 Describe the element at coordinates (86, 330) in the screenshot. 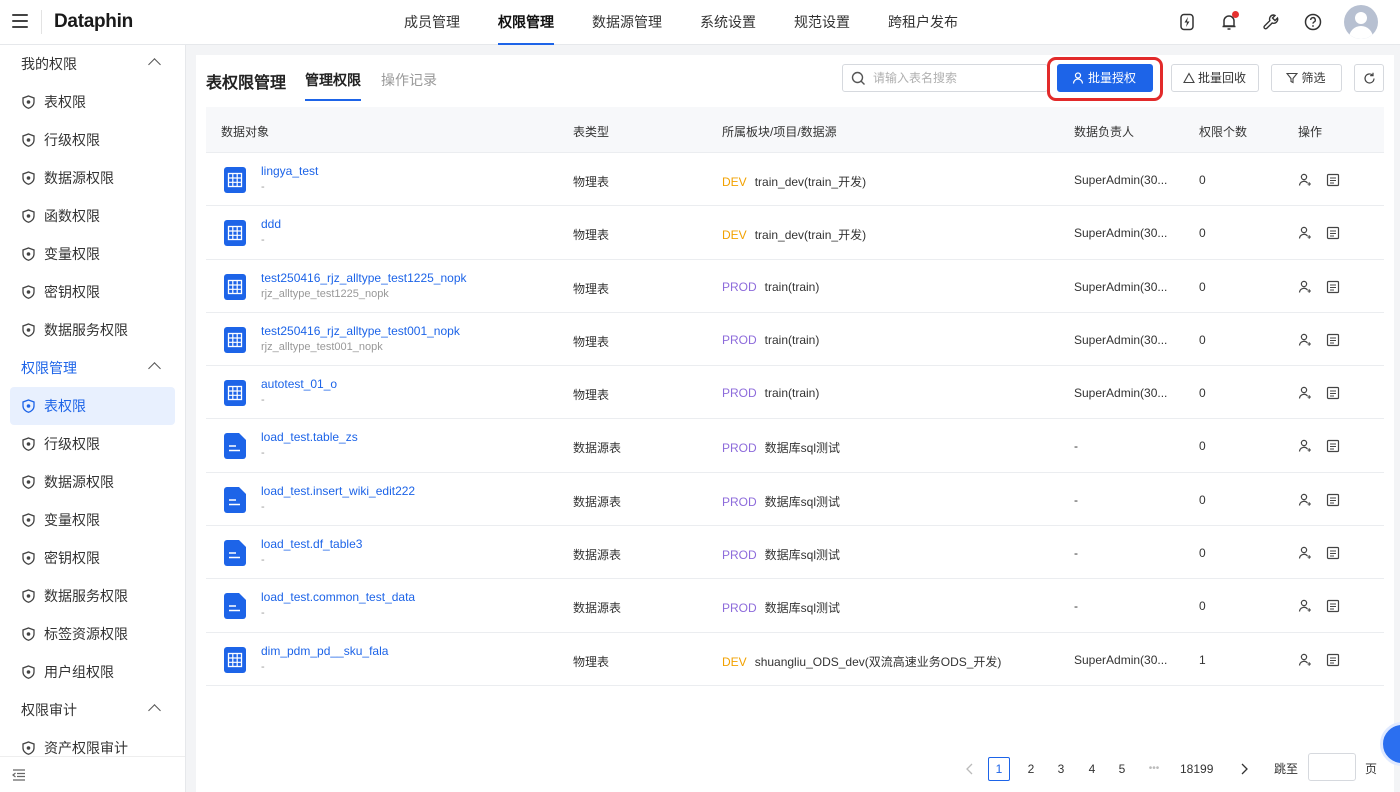

I see `sidebar-item-label: 数据服务权限` at that location.